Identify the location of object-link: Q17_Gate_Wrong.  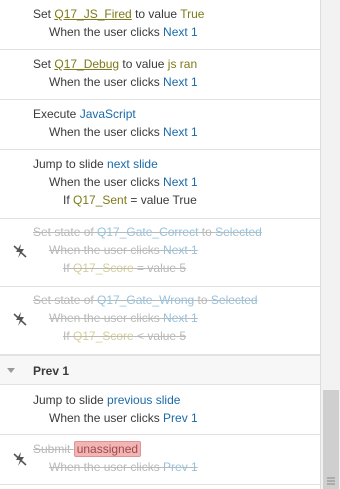
(145, 300).